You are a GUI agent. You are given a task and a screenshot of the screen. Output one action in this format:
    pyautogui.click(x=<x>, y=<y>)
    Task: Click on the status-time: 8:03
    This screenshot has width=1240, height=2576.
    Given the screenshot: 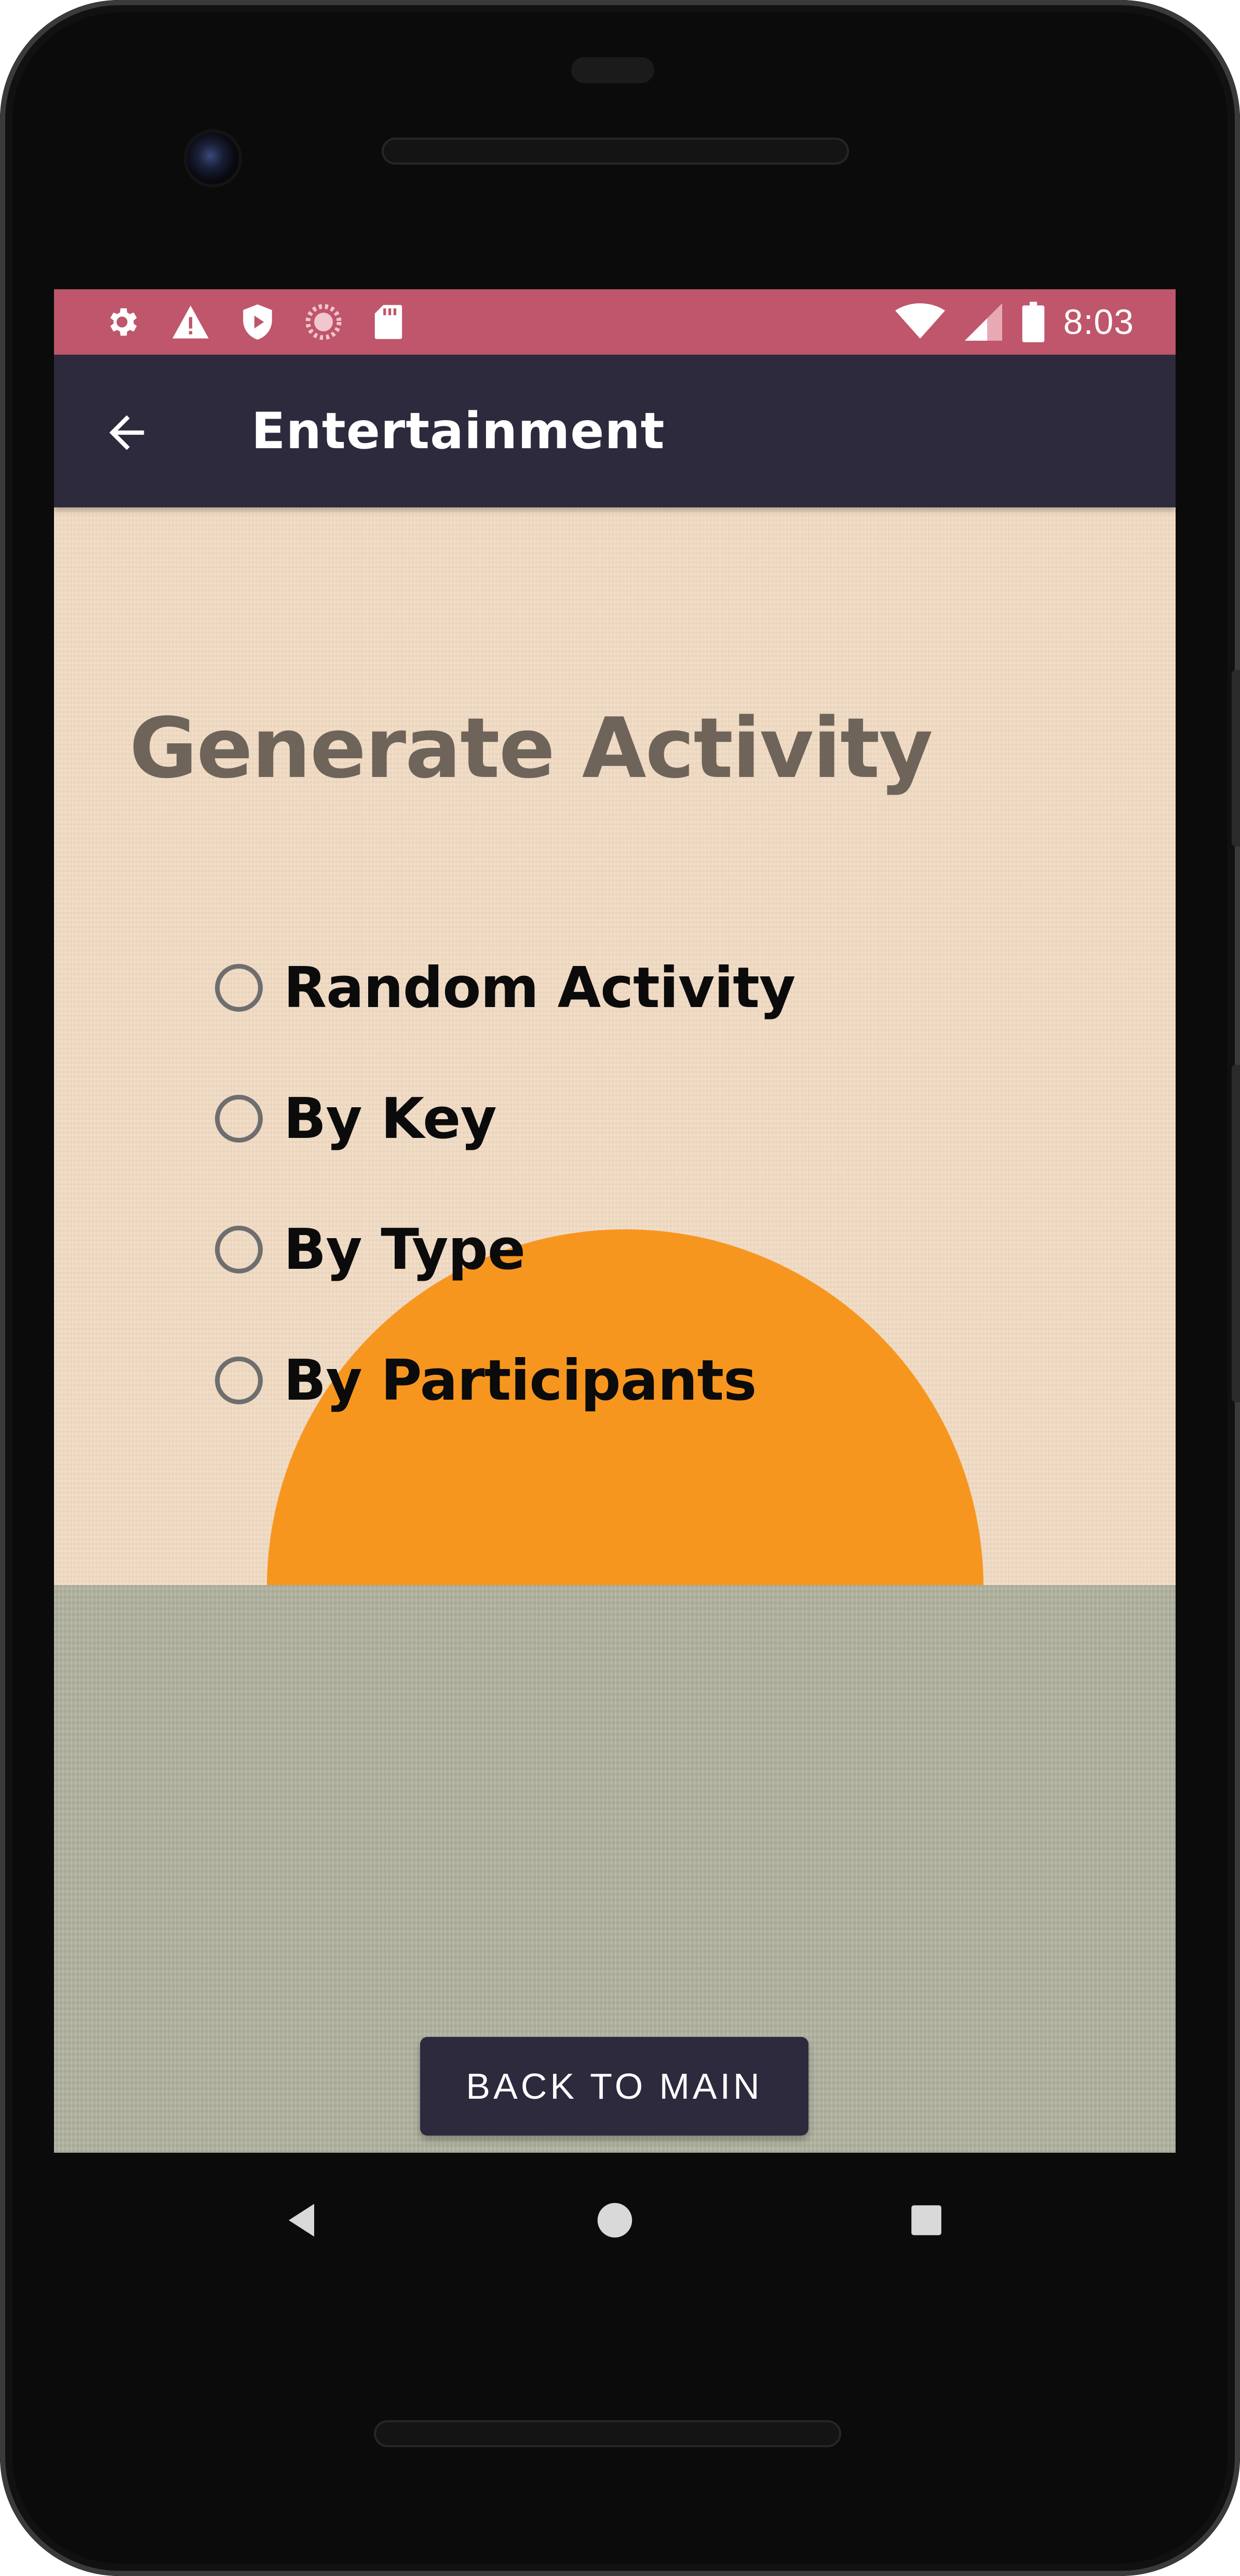 What is the action you would take?
    pyautogui.click(x=1098, y=322)
    